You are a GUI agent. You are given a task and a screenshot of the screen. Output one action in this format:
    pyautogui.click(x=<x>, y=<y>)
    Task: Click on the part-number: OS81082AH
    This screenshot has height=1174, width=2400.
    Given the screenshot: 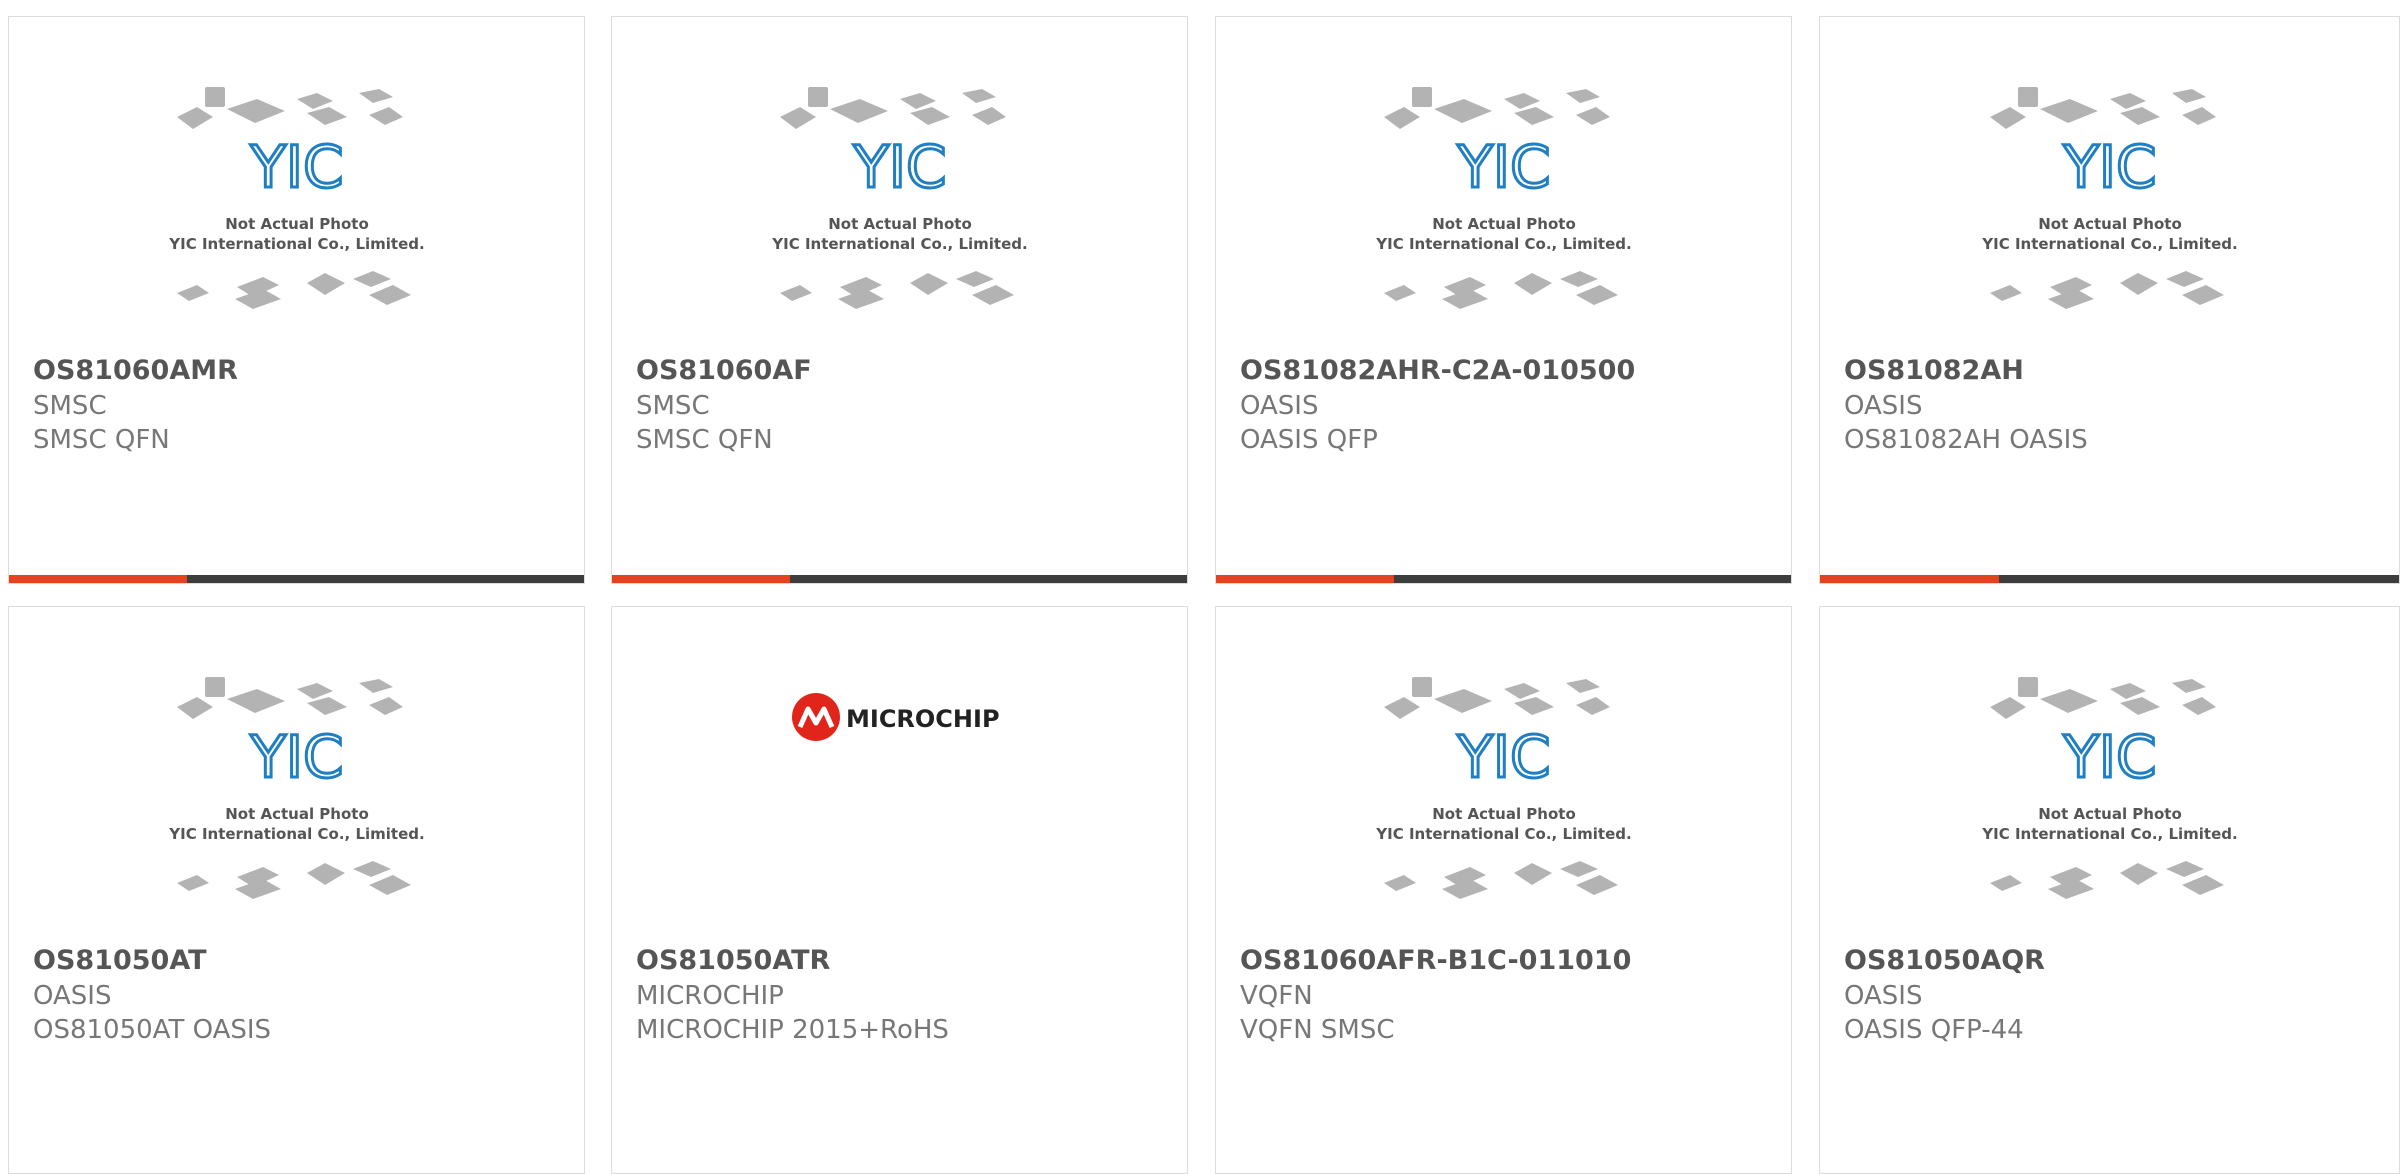 What is the action you would take?
    pyautogui.click(x=1934, y=370)
    